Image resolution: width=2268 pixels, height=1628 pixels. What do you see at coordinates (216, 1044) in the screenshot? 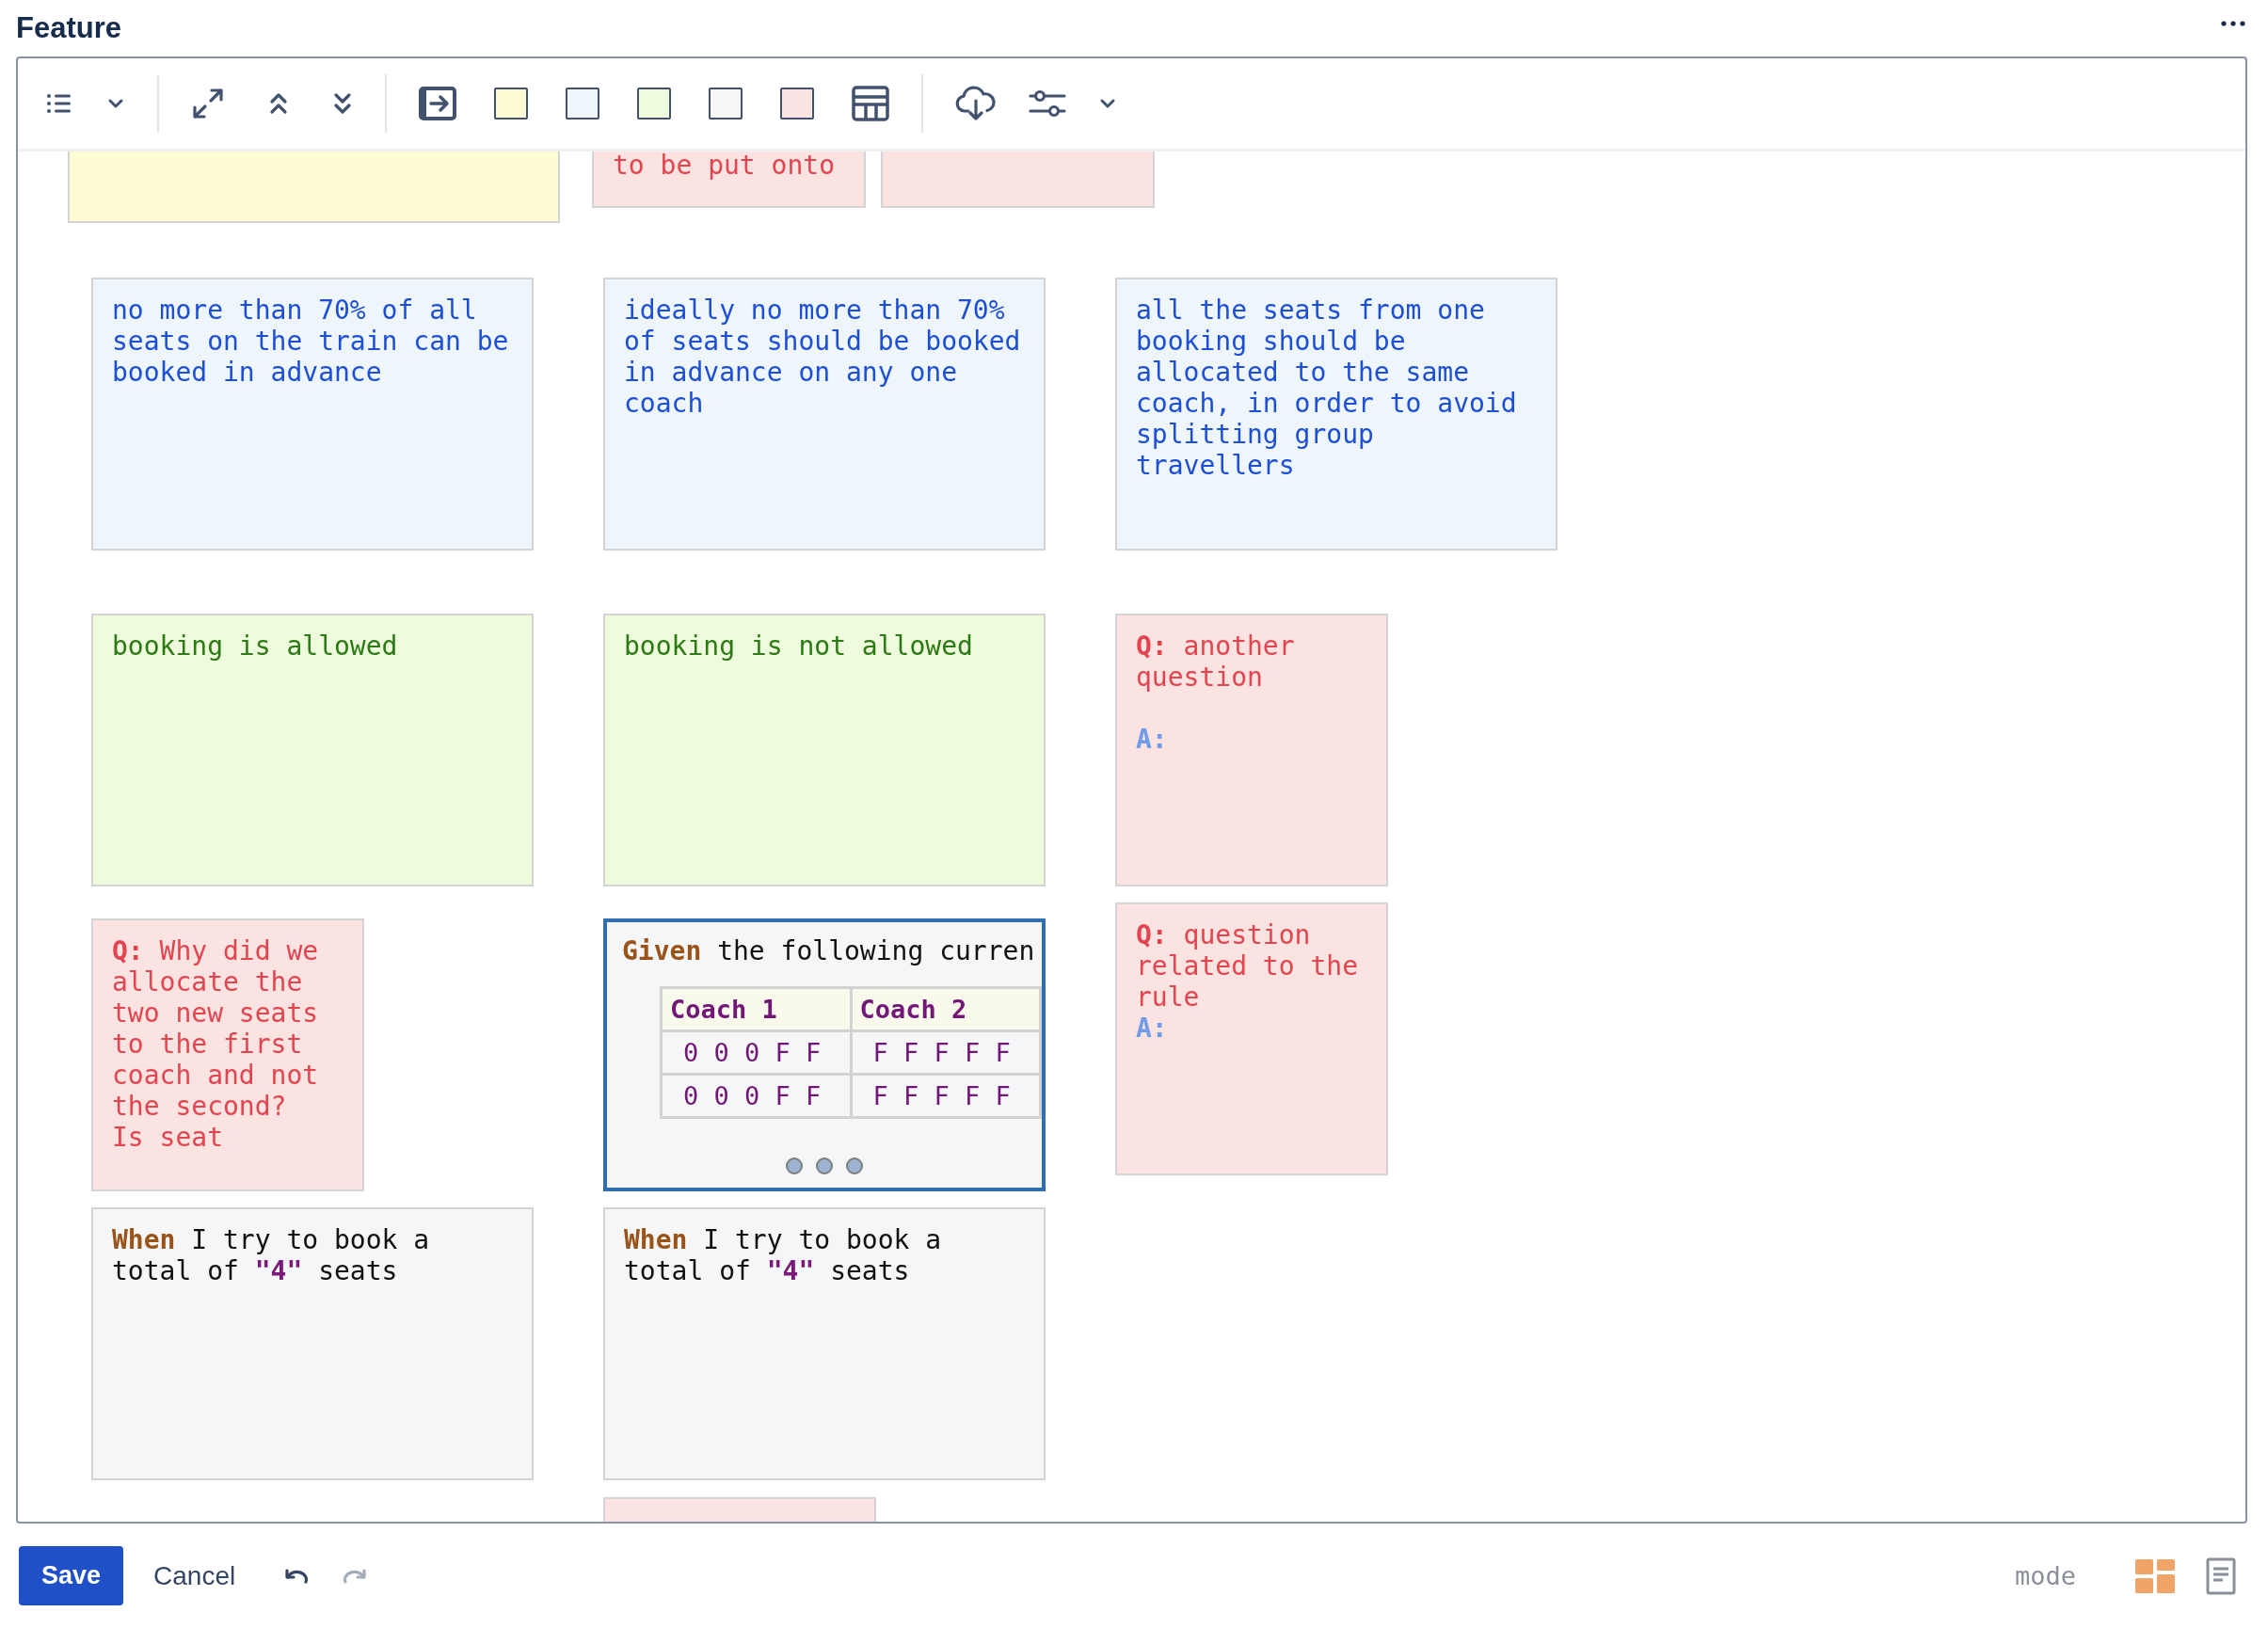
I see `note-text: Q: Why did we allocate the two new seats to the first coach and not the second? Is seat` at bounding box center [216, 1044].